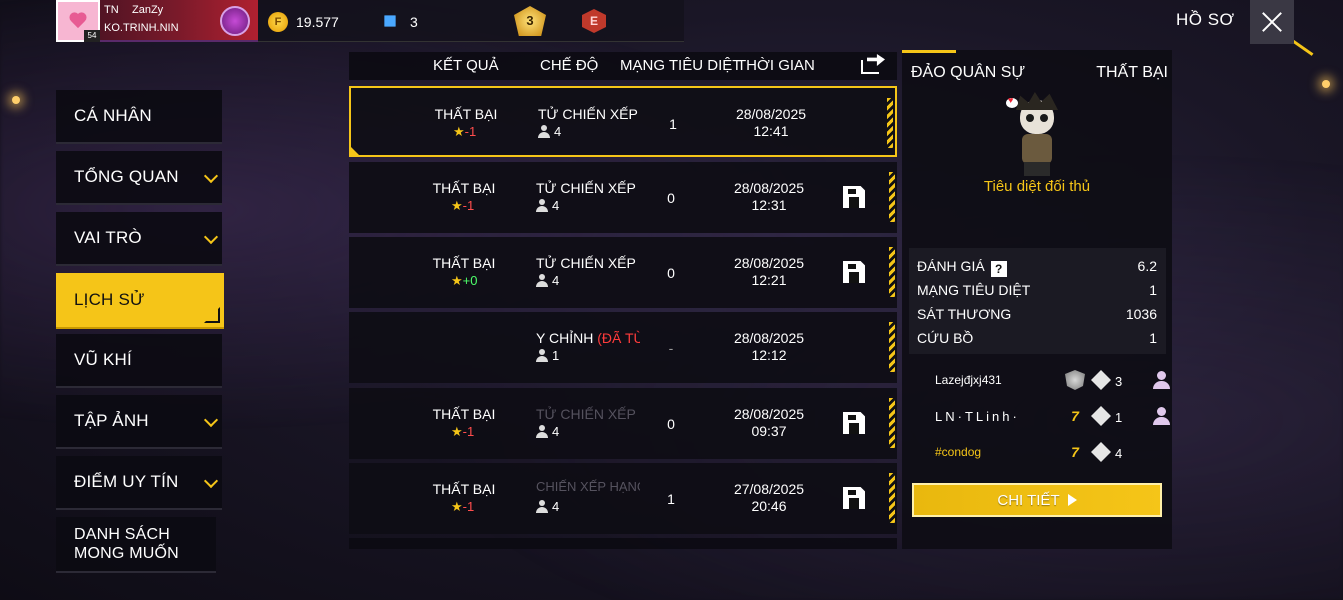  What do you see at coordinates (136, 545) in the screenshot?
I see `sidebar-item-wishlist: DANH SÁCH MONG MUỐN` at bounding box center [136, 545].